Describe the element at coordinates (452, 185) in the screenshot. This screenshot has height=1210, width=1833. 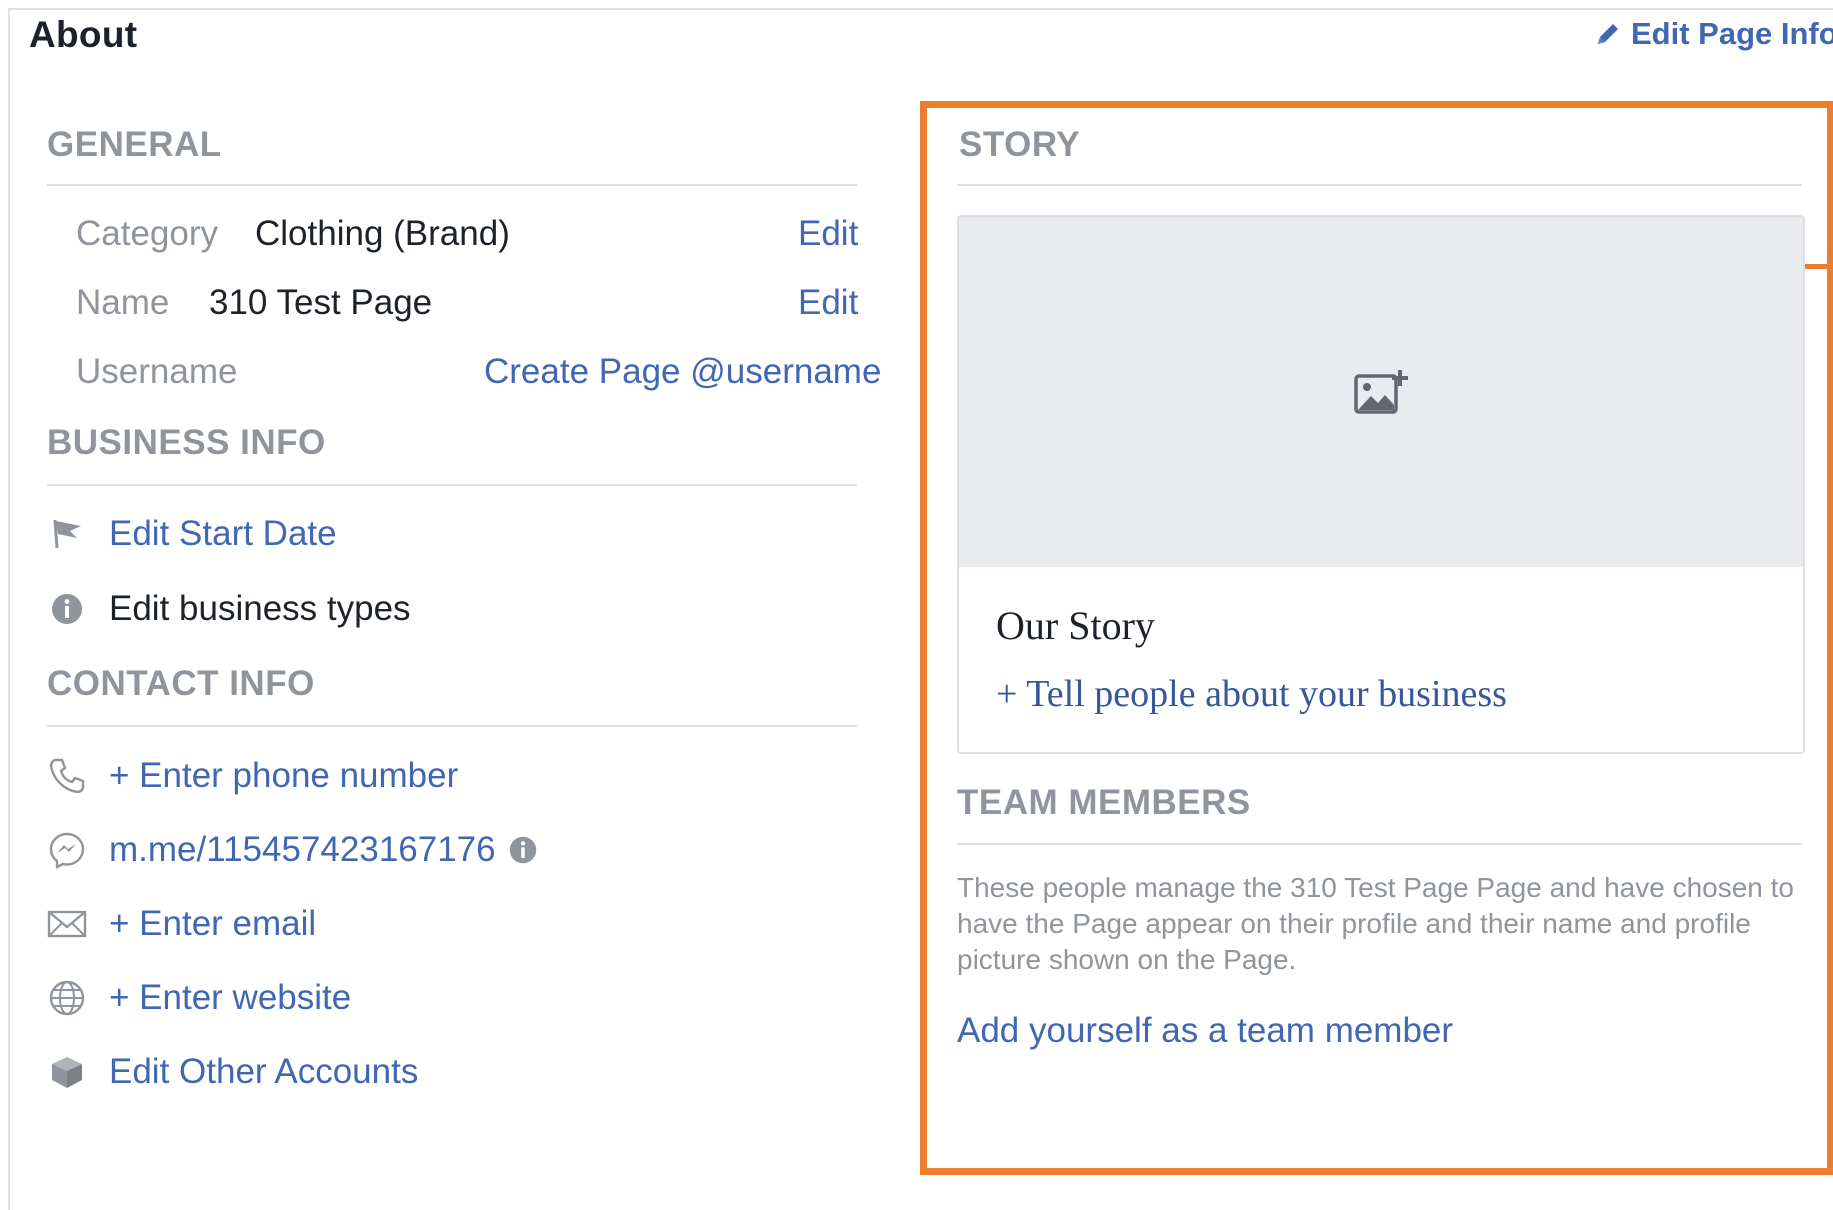
I see `general-divider` at that location.